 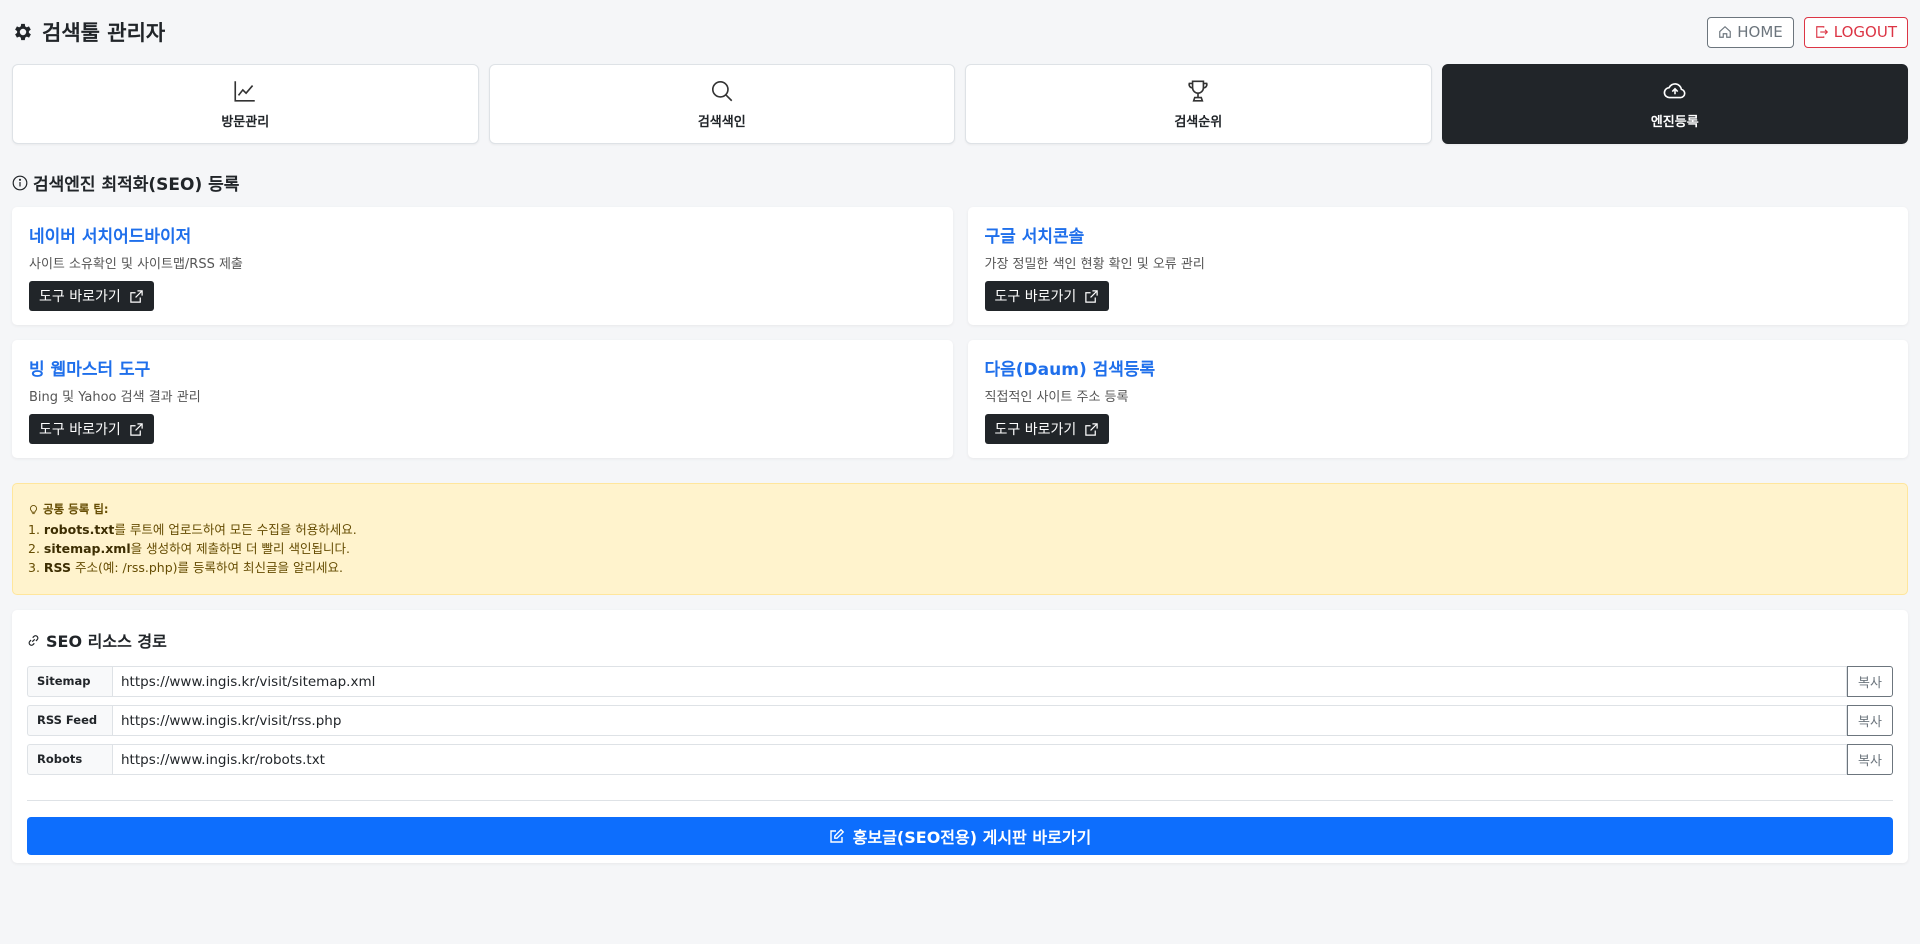 I want to click on resource-rows: Sitemap 복사 RSS Feed 복사 Robots 복사, so click(x=960, y=720).